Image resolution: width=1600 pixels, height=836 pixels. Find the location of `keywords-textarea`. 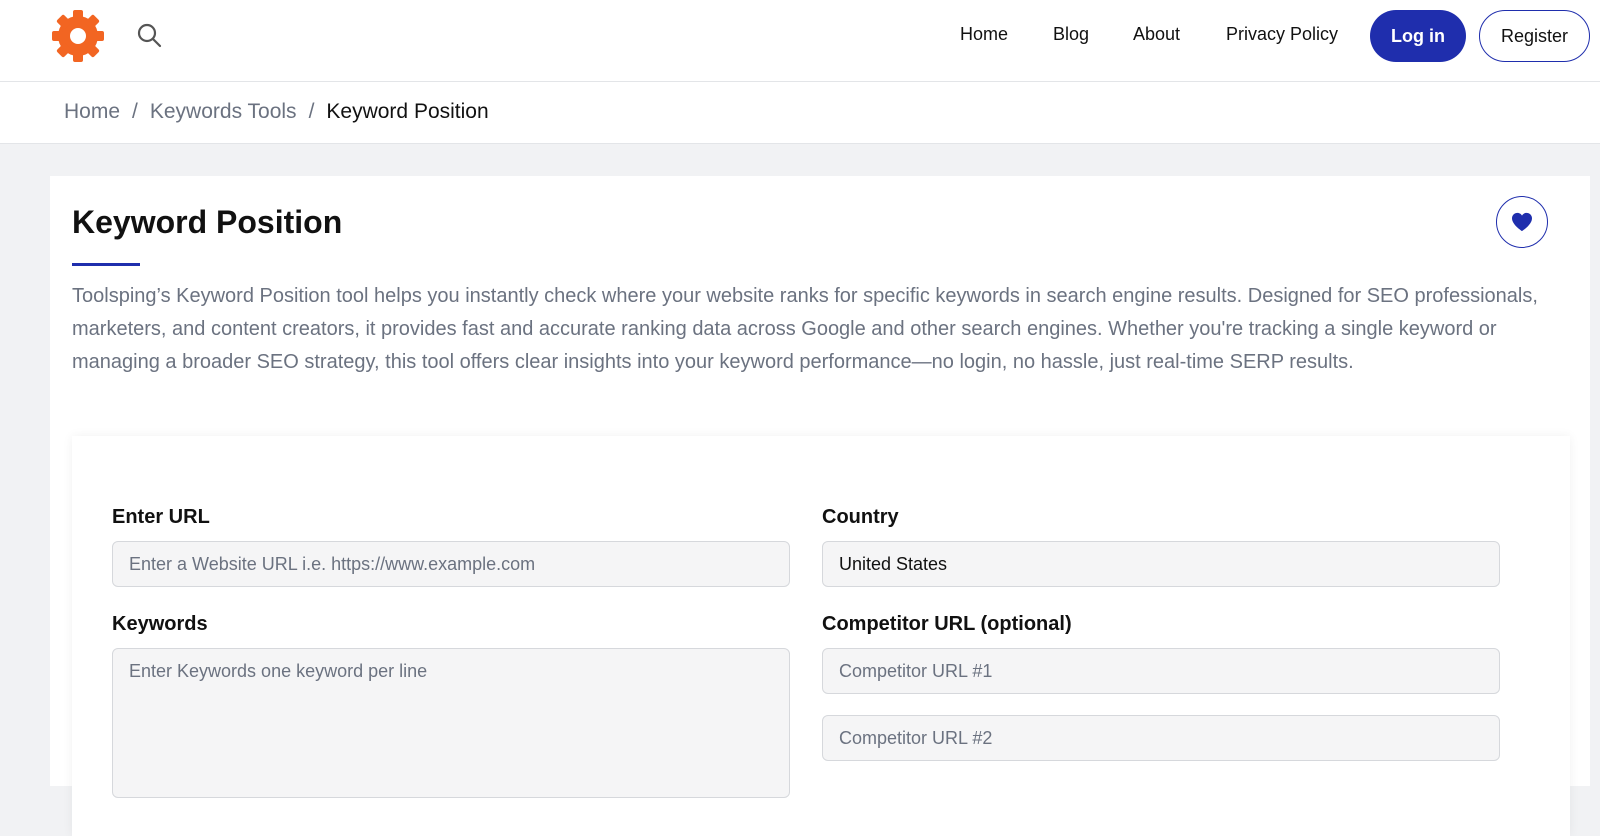

keywords-textarea is located at coordinates (451, 723).